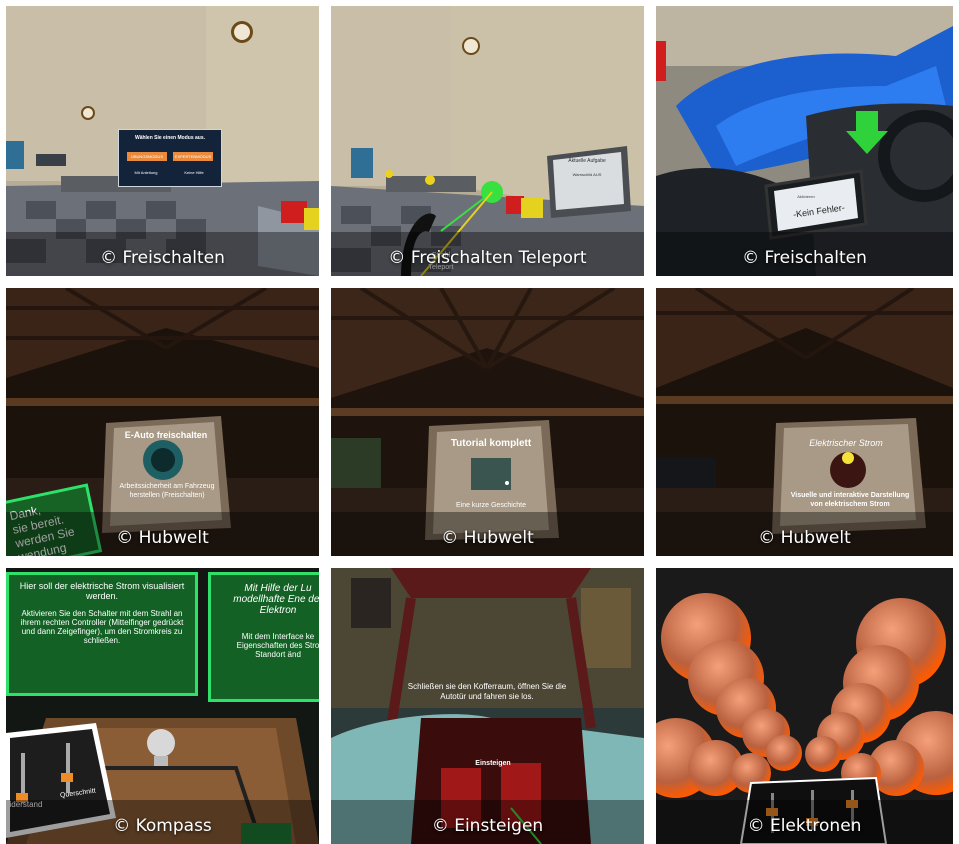  What do you see at coordinates (804, 826) in the screenshot?
I see `tile-caption: © Elektronen` at bounding box center [804, 826].